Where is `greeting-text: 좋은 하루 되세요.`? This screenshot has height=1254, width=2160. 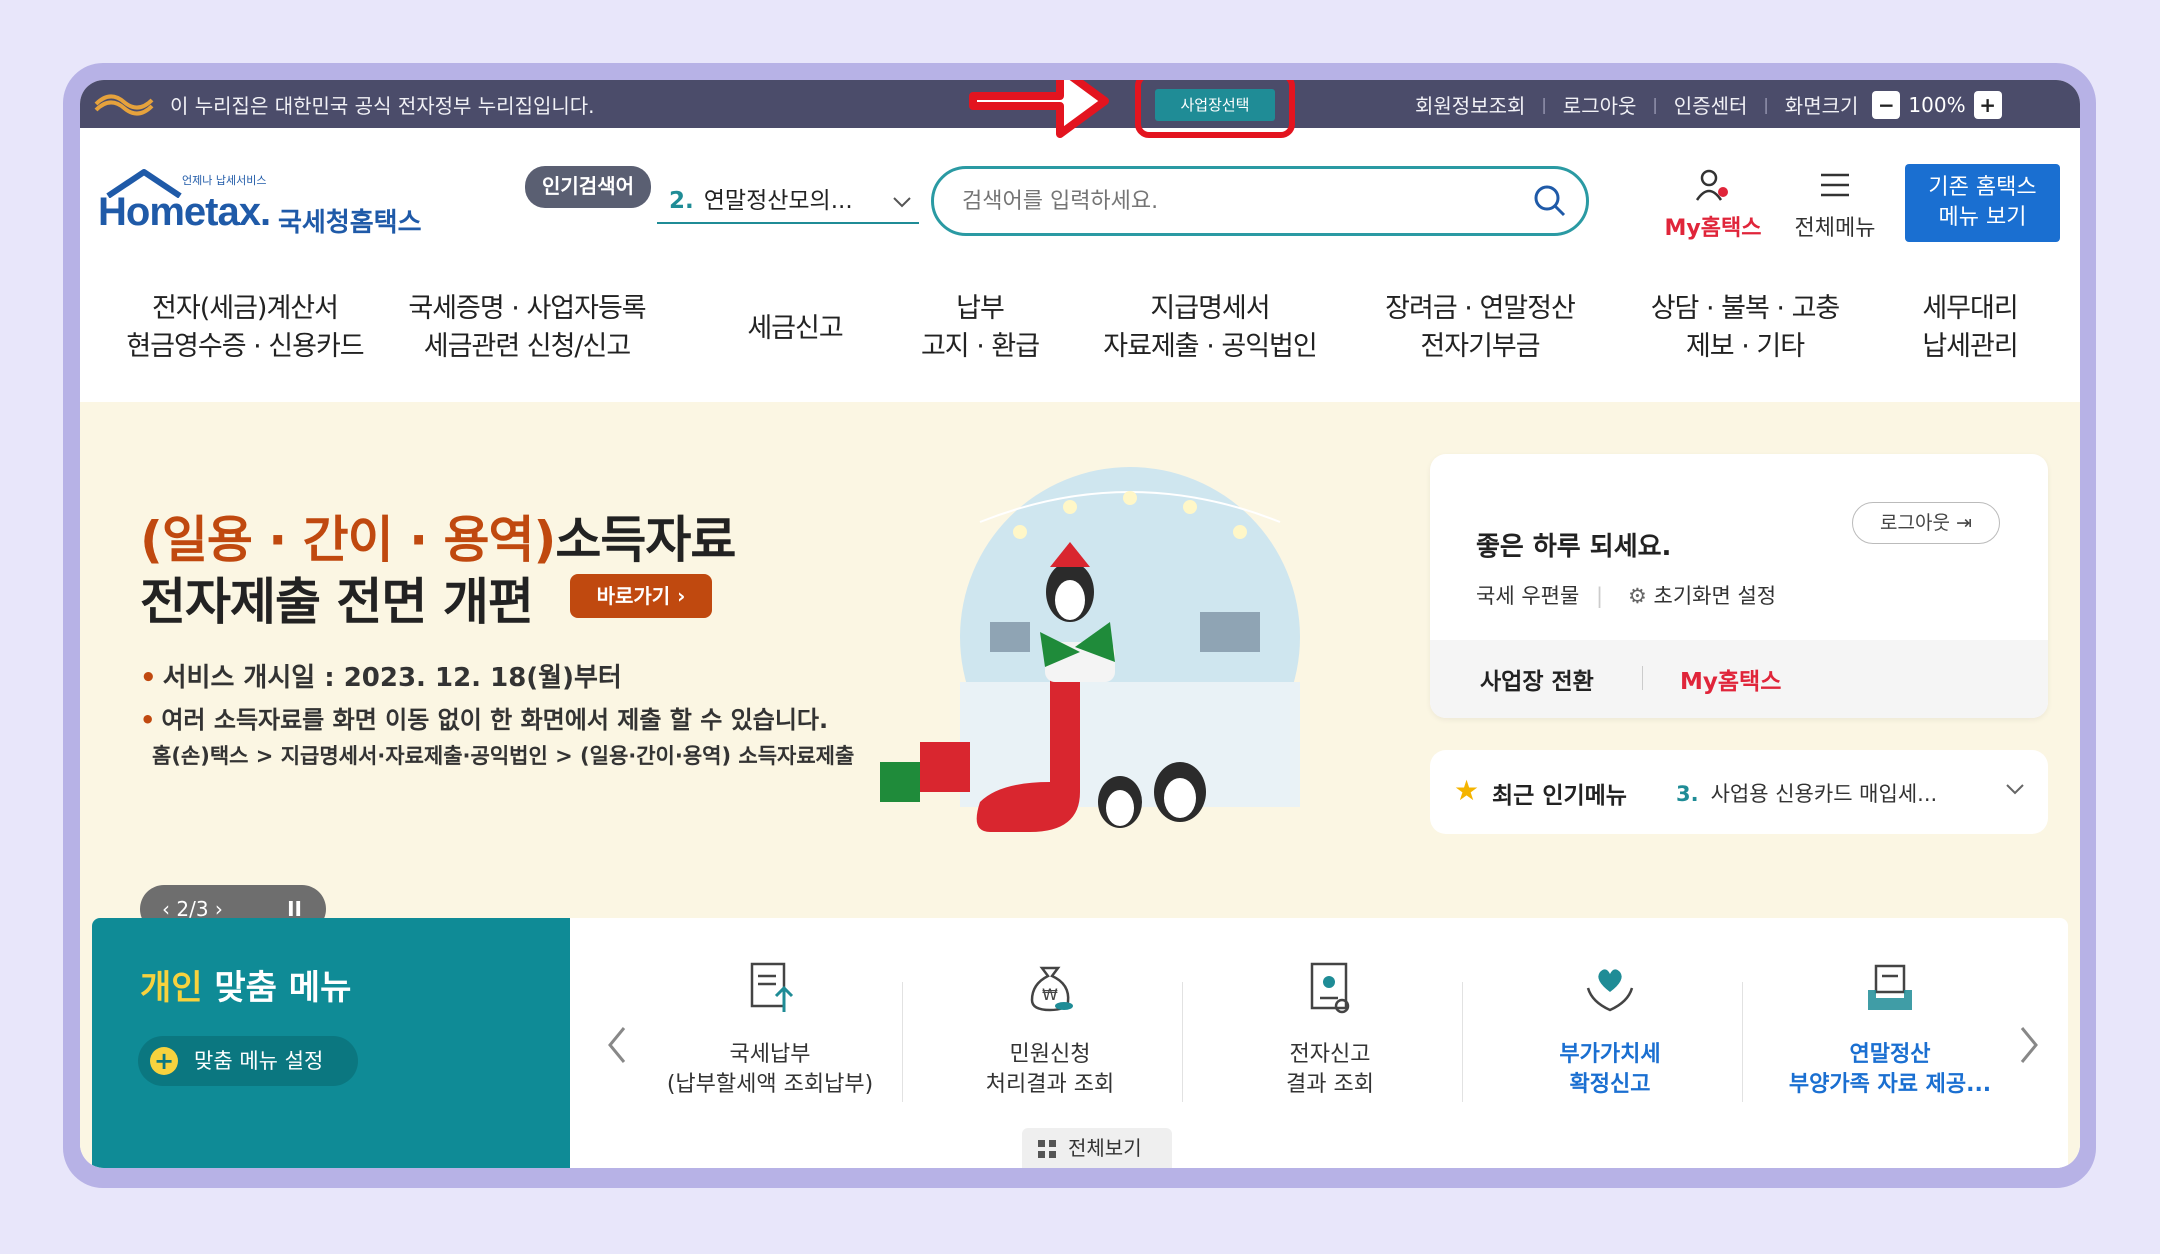 greeting-text: 좋은 하루 되세요. is located at coordinates (1574, 547).